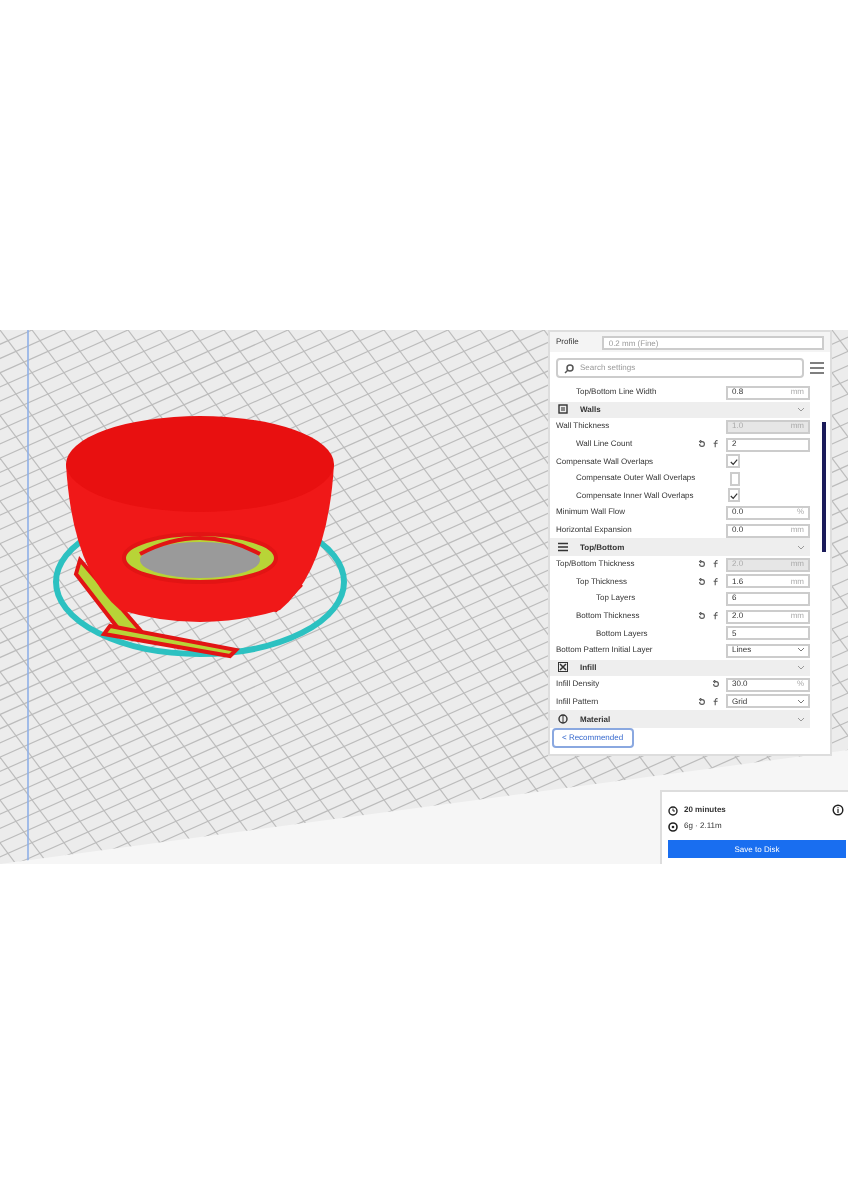 The height and width of the screenshot is (1200, 848). I want to click on walls-icon, so click(563, 409).